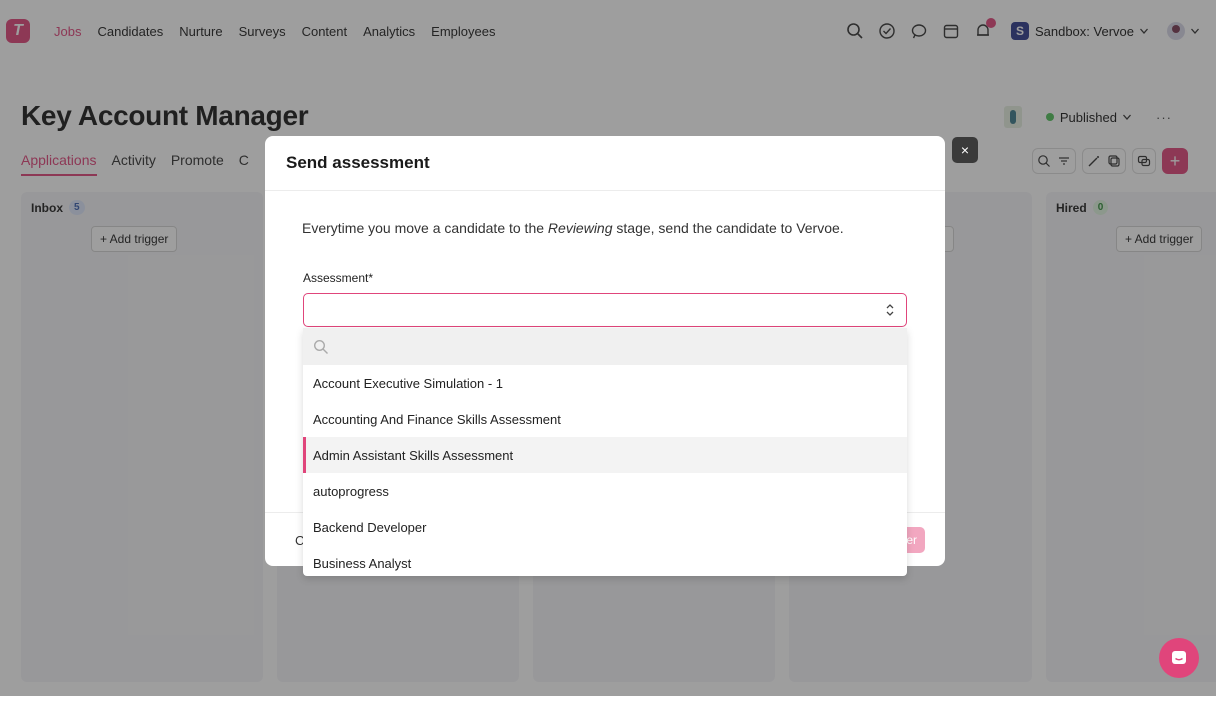 This screenshot has width=1216, height=702. Describe the element at coordinates (608, 699) in the screenshot. I see `bottom-edge` at that location.